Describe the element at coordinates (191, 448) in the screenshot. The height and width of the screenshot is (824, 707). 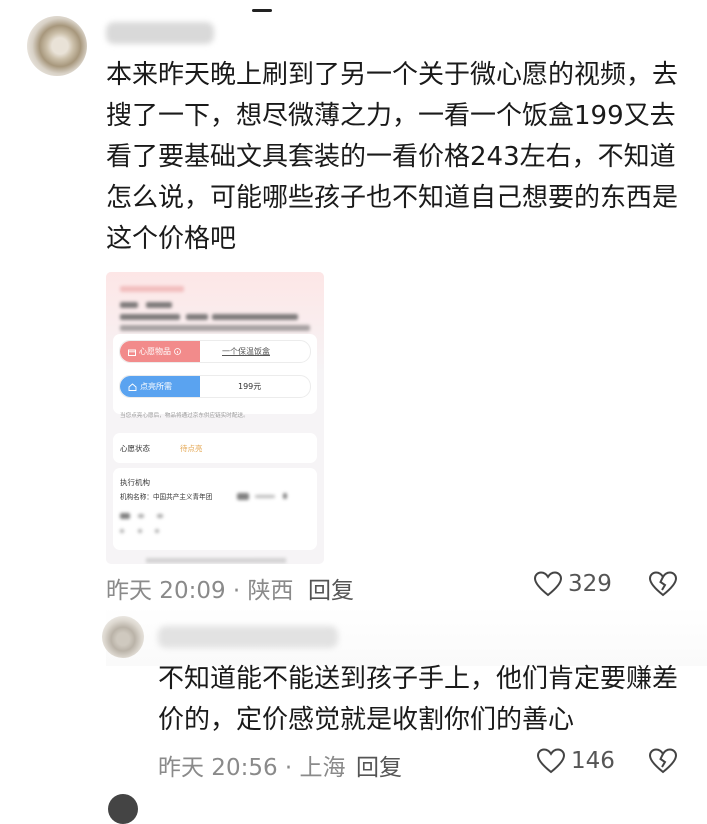
I see `status-value: 待点亮` at that location.